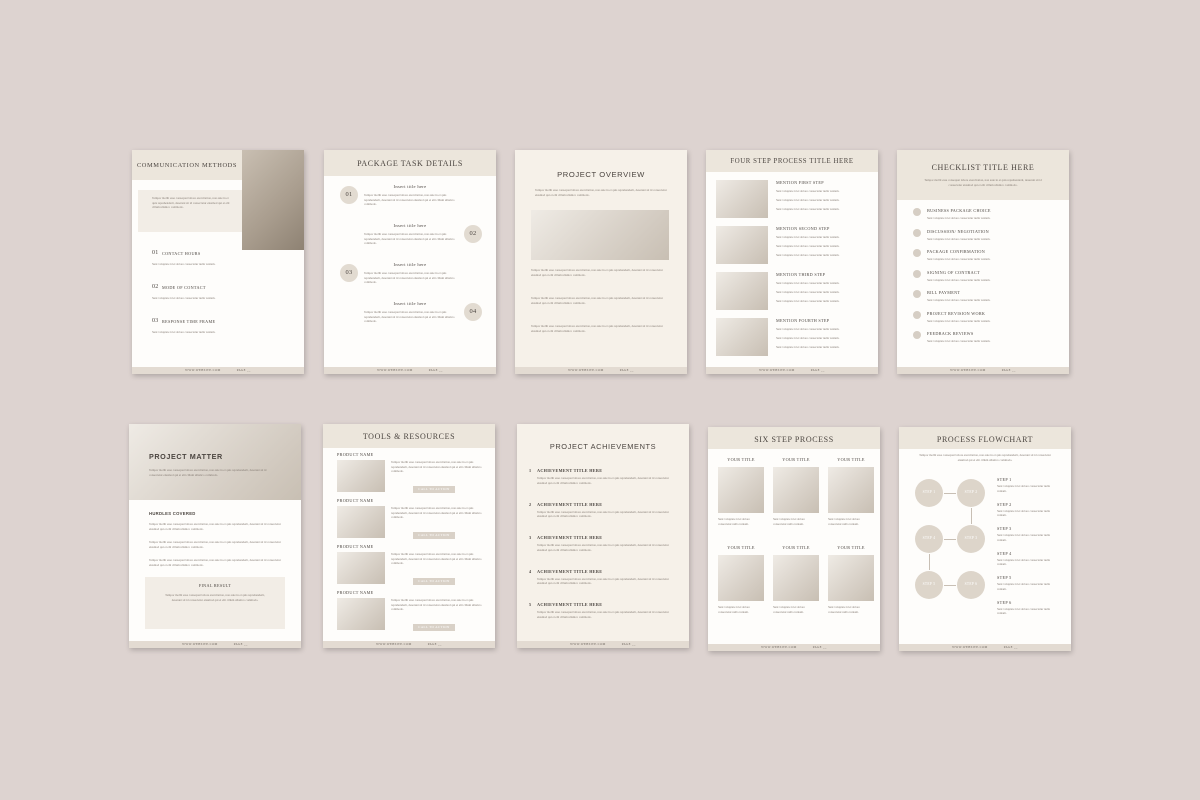  What do you see at coordinates (187, 165) in the screenshot?
I see `page-title: COMMUNICATION METHODS` at bounding box center [187, 165].